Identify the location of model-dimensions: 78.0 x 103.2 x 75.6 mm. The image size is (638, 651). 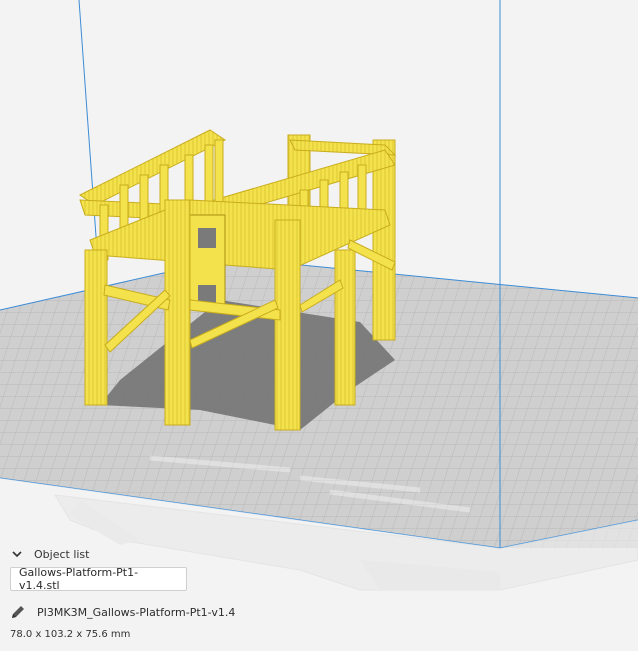
(70, 634).